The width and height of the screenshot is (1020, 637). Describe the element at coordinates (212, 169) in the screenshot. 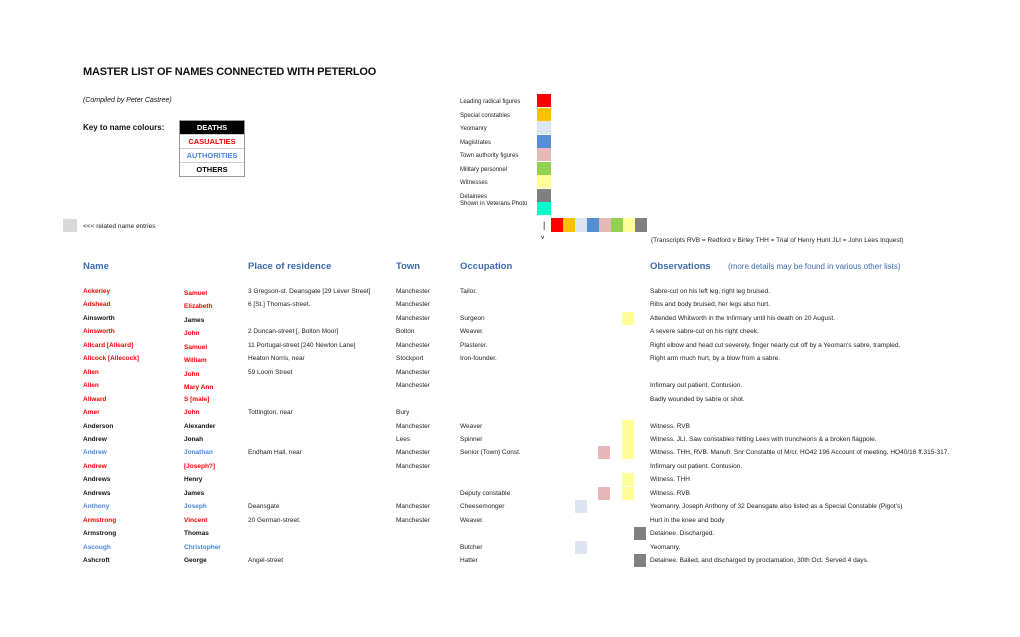

I see `key-others: OTHERS` at that location.